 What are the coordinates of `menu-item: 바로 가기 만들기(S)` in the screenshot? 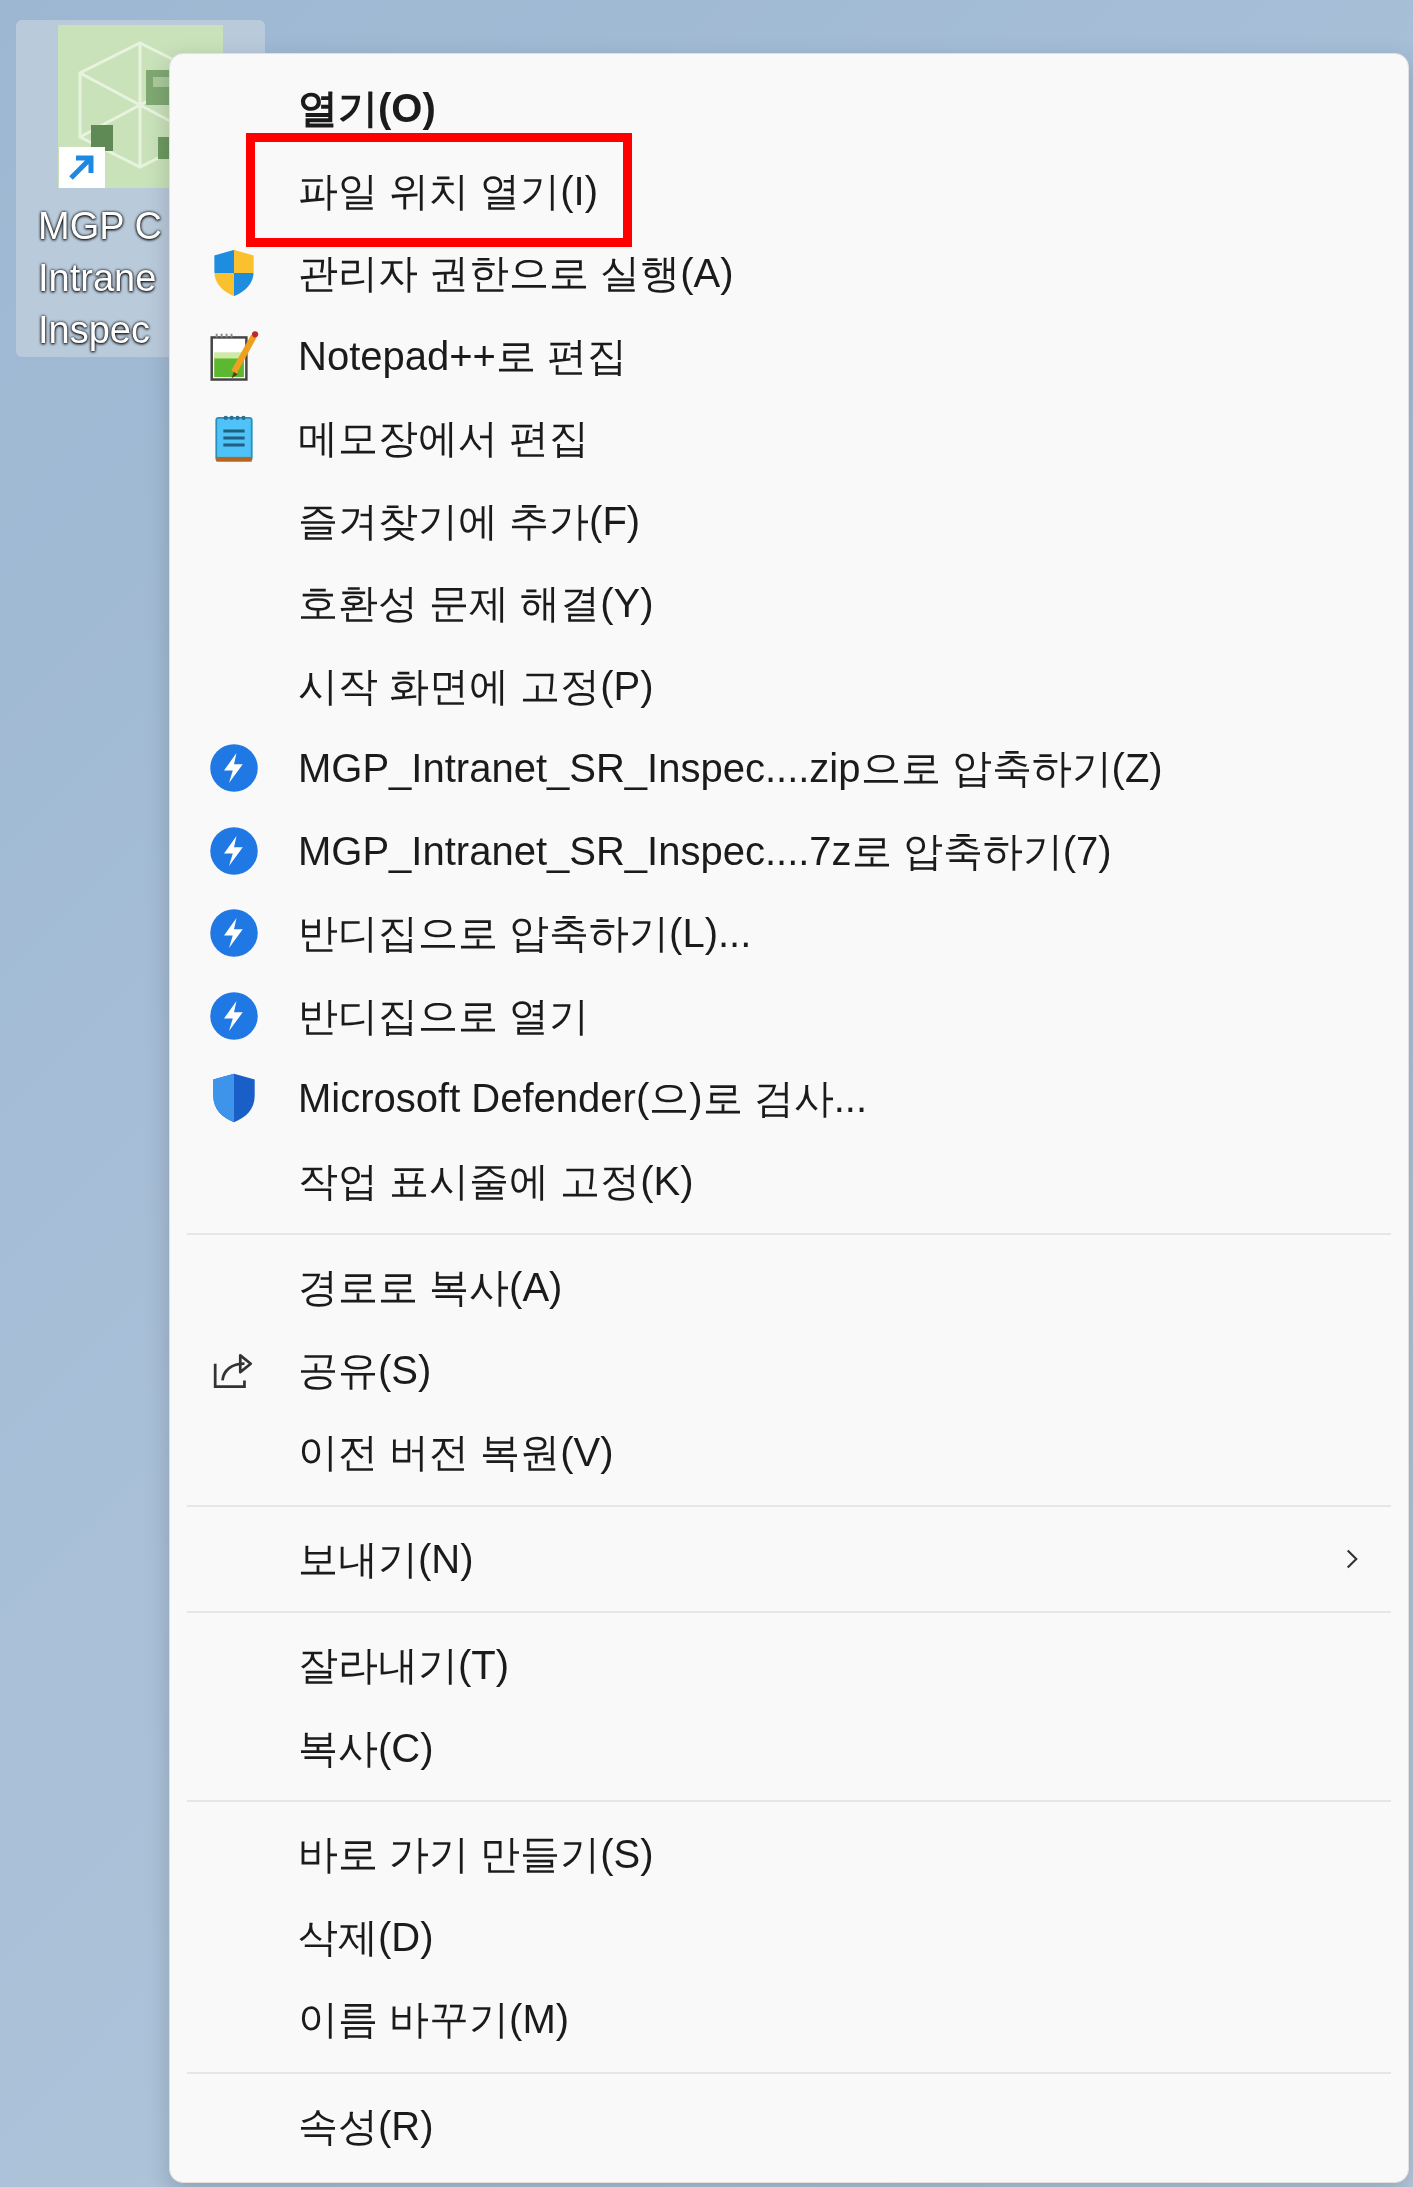 It's located at (476, 1854).